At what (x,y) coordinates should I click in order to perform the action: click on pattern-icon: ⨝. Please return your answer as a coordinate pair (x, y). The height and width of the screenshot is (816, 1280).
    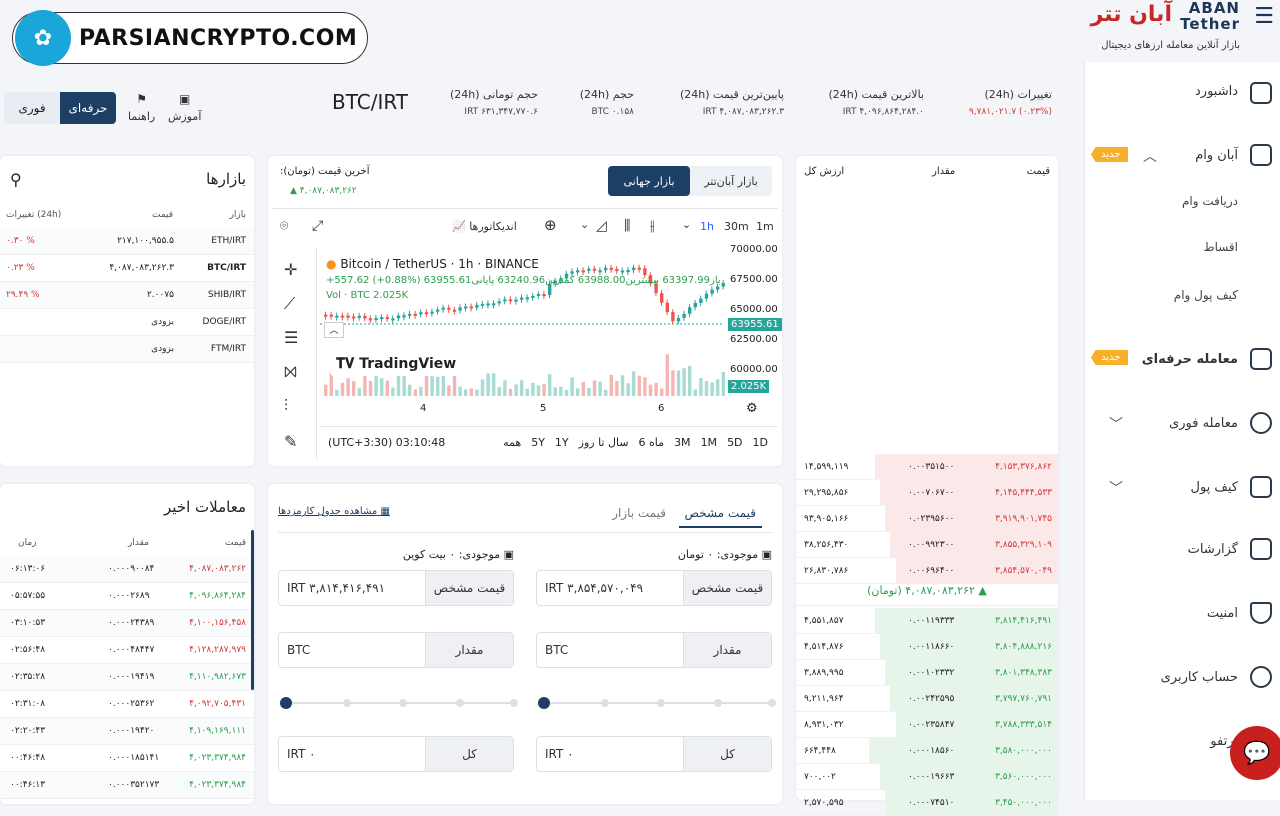
    Looking at the image, I should click on (290, 372).